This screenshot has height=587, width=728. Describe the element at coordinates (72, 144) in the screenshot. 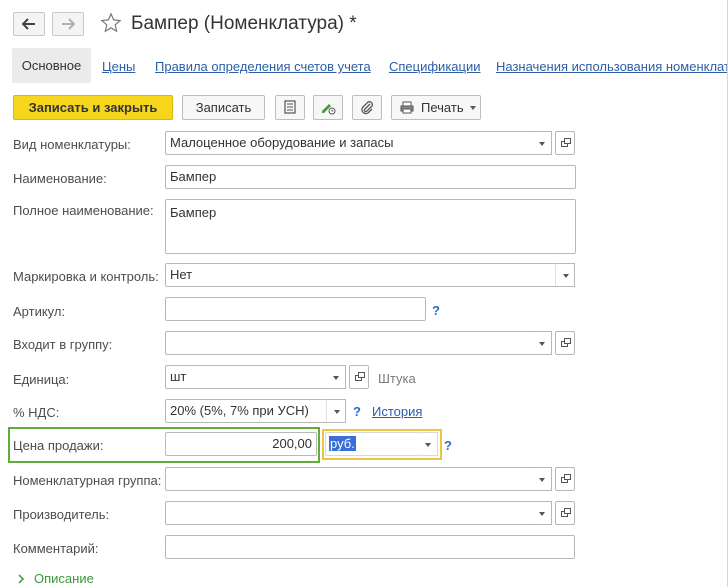

I see `vid-label: Вид номенклатуры:` at that location.